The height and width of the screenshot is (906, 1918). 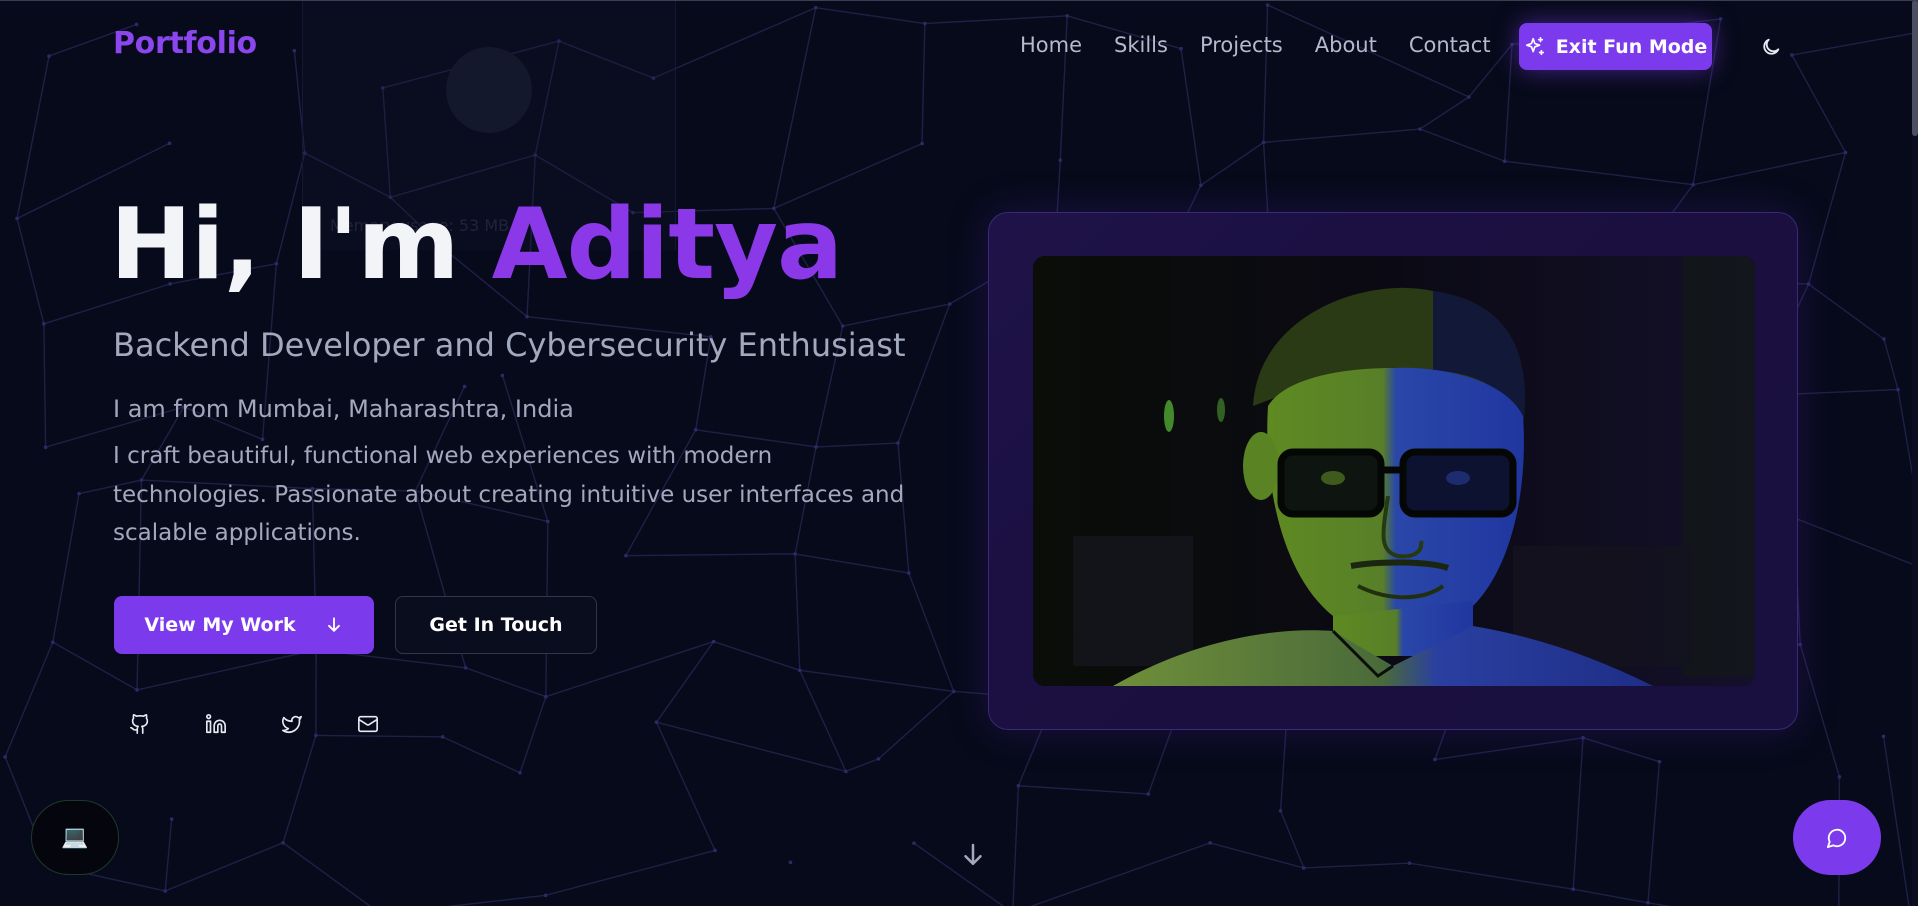 I want to click on nav-link-about: About, so click(x=1346, y=45).